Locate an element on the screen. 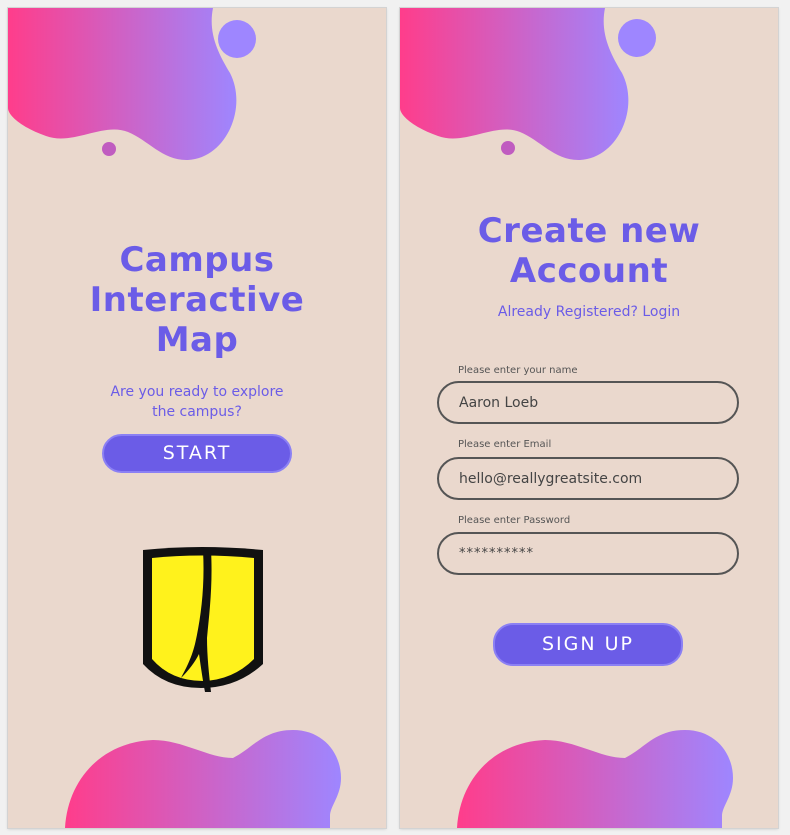 This screenshot has height=835, width=790. start-button: START is located at coordinates (197, 453).